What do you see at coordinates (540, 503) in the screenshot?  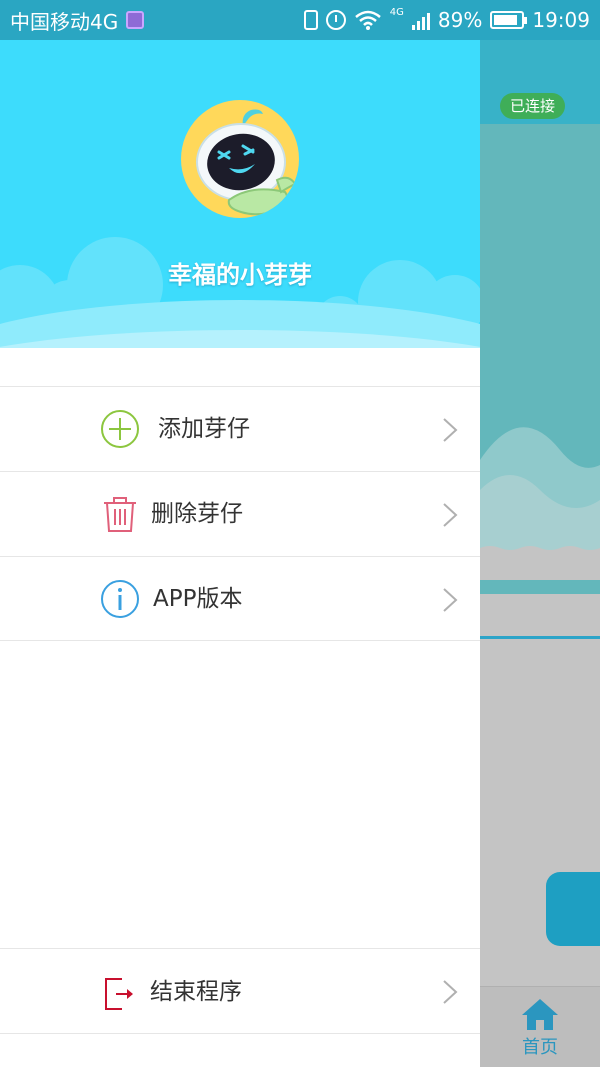 I see `background-wave` at bounding box center [540, 503].